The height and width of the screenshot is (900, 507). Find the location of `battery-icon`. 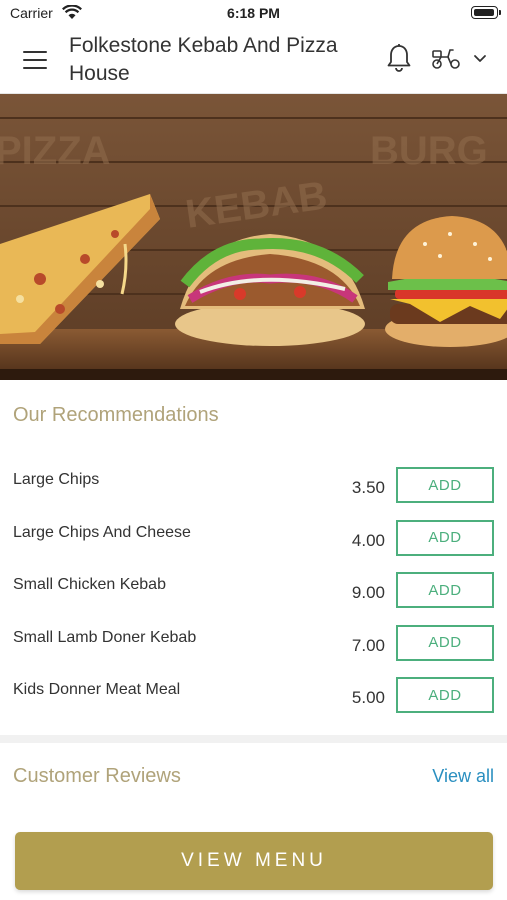

battery-icon is located at coordinates (486, 12).